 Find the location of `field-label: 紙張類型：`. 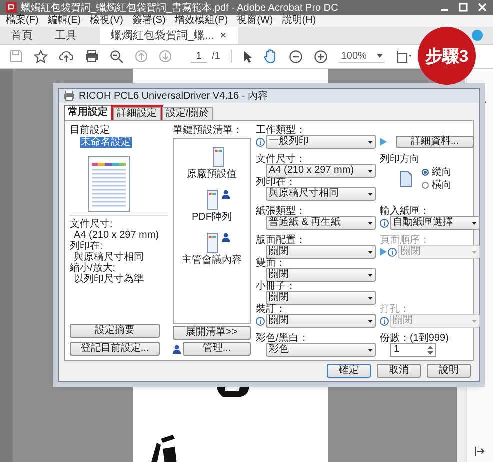

field-label: 紙張類型： is located at coordinates (281, 211).